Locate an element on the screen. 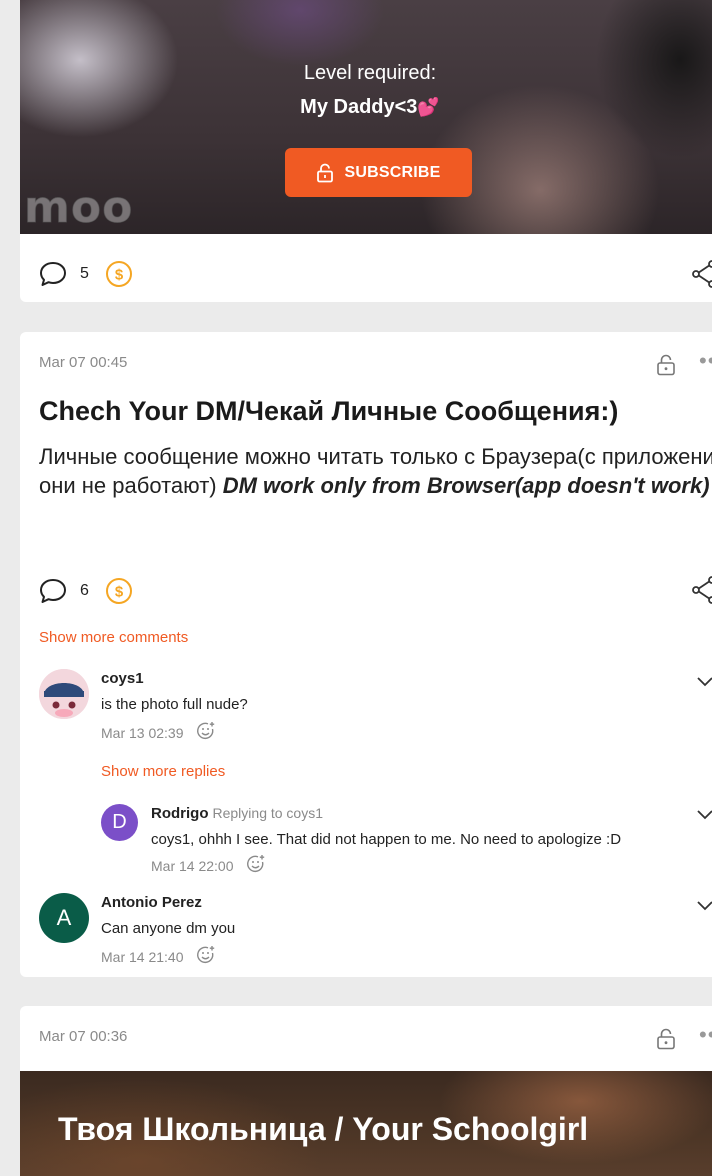 This screenshot has width=712, height=1176. comment-author: Antonio Perez is located at coordinates (151, 902).